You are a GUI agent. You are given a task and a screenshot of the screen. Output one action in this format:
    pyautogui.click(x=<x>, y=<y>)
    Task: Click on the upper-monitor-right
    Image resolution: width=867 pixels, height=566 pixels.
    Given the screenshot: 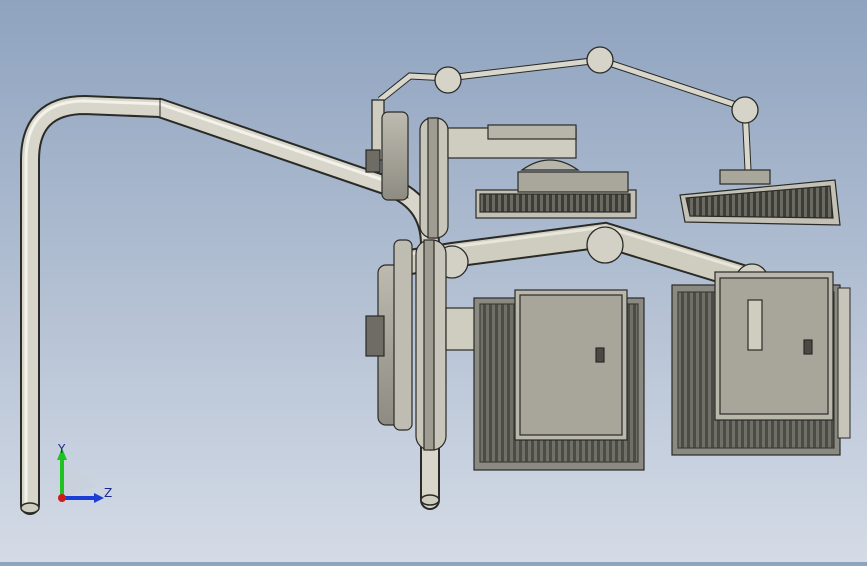 What is the action you would take?
    pyautogui.click(x=760, y=197)
    